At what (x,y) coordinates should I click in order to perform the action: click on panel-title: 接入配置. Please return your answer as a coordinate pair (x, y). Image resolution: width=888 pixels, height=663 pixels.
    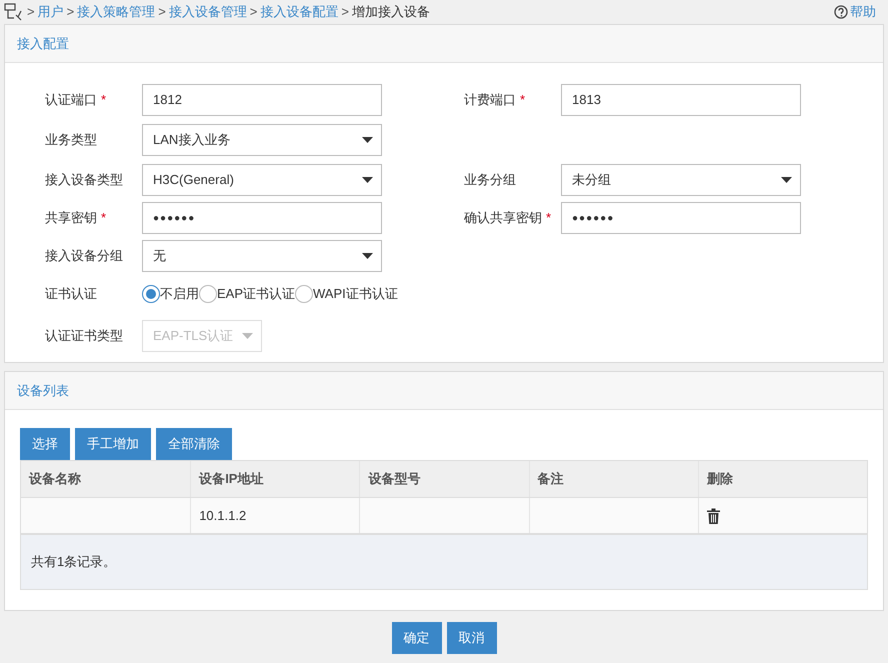
    Looking at the image, I should click on (43, 43).